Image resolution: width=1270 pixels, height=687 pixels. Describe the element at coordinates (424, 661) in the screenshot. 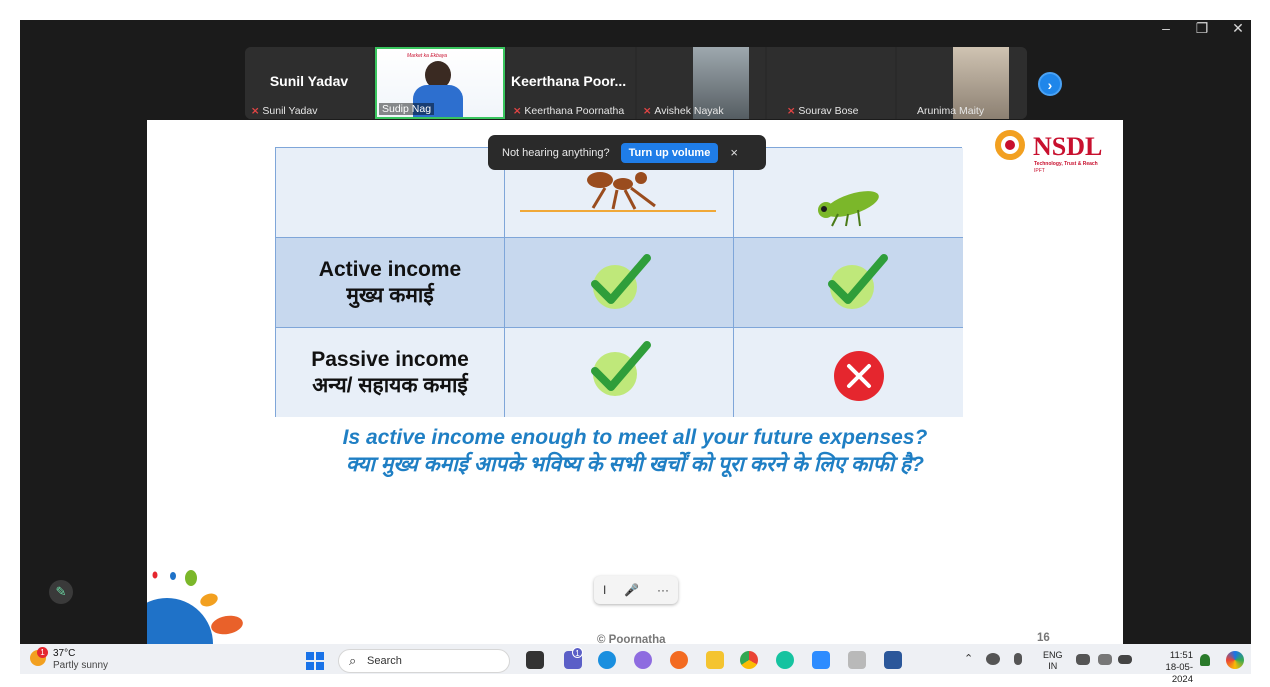

I see `taskbar-search-box: ⌕ Search` at that location.